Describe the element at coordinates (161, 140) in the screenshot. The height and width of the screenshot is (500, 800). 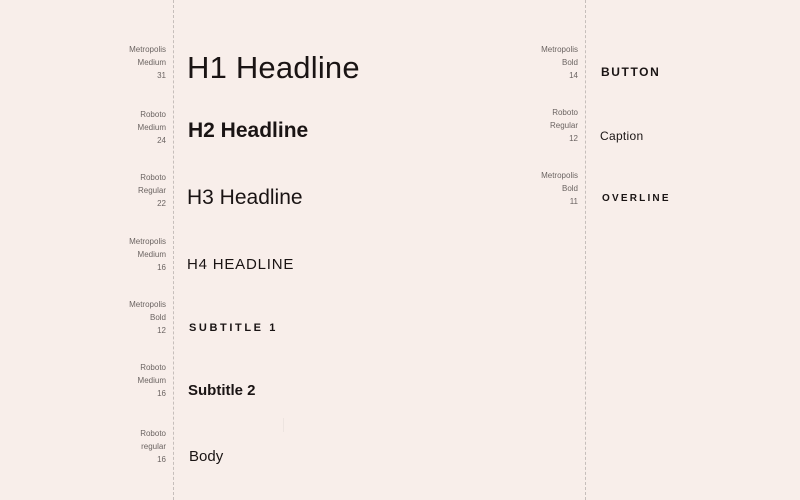
I see `h2-font-size: 24` at that location.